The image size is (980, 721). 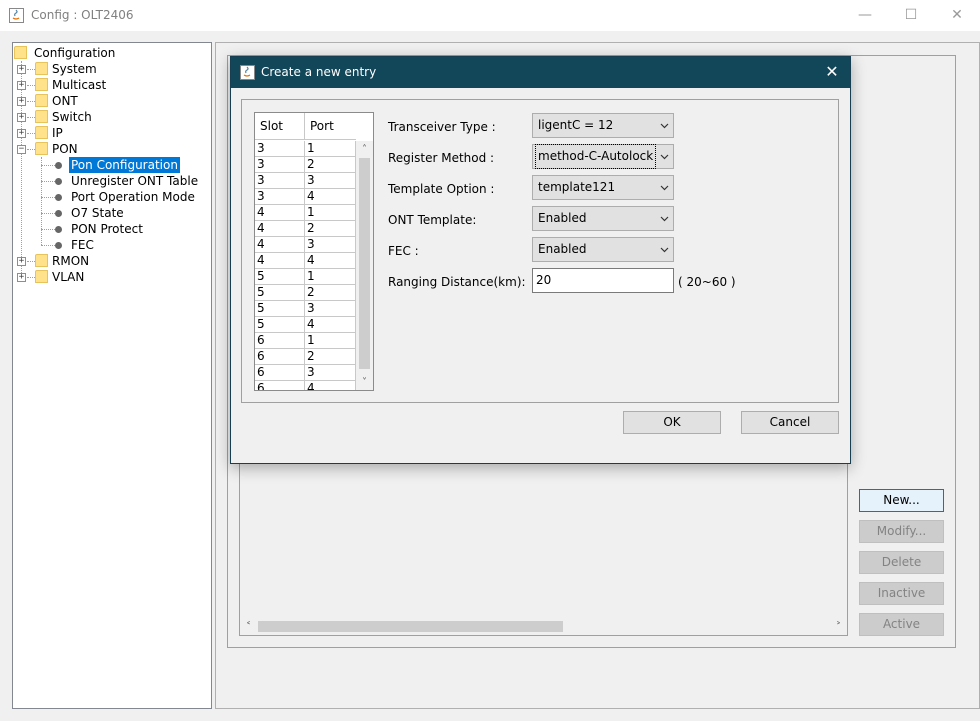 I want to click on tree-node-pon-configuration: Pon Configuration, so click(x=123, y=165).